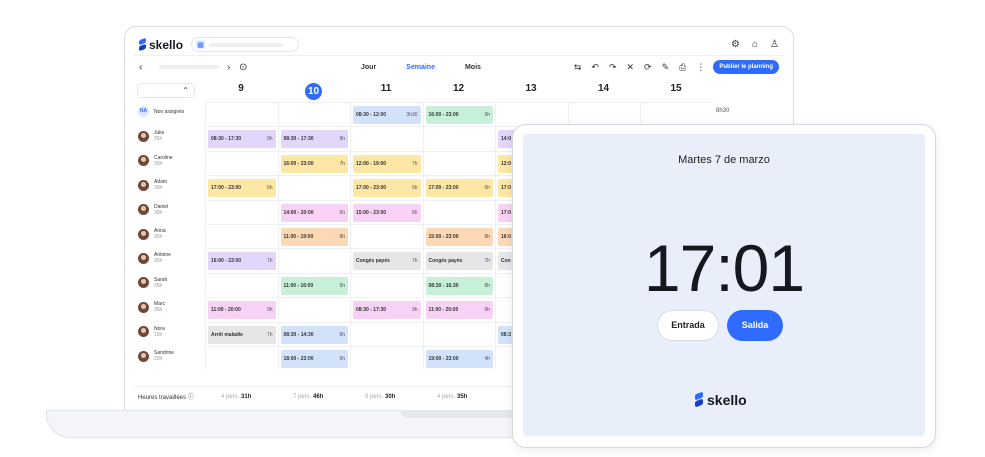 This screenshot has width=985, height=457. What do you see at coordinates (368, 67) in the screenshot?
I see `view-day: Jour` at bounding box center [368, 67].